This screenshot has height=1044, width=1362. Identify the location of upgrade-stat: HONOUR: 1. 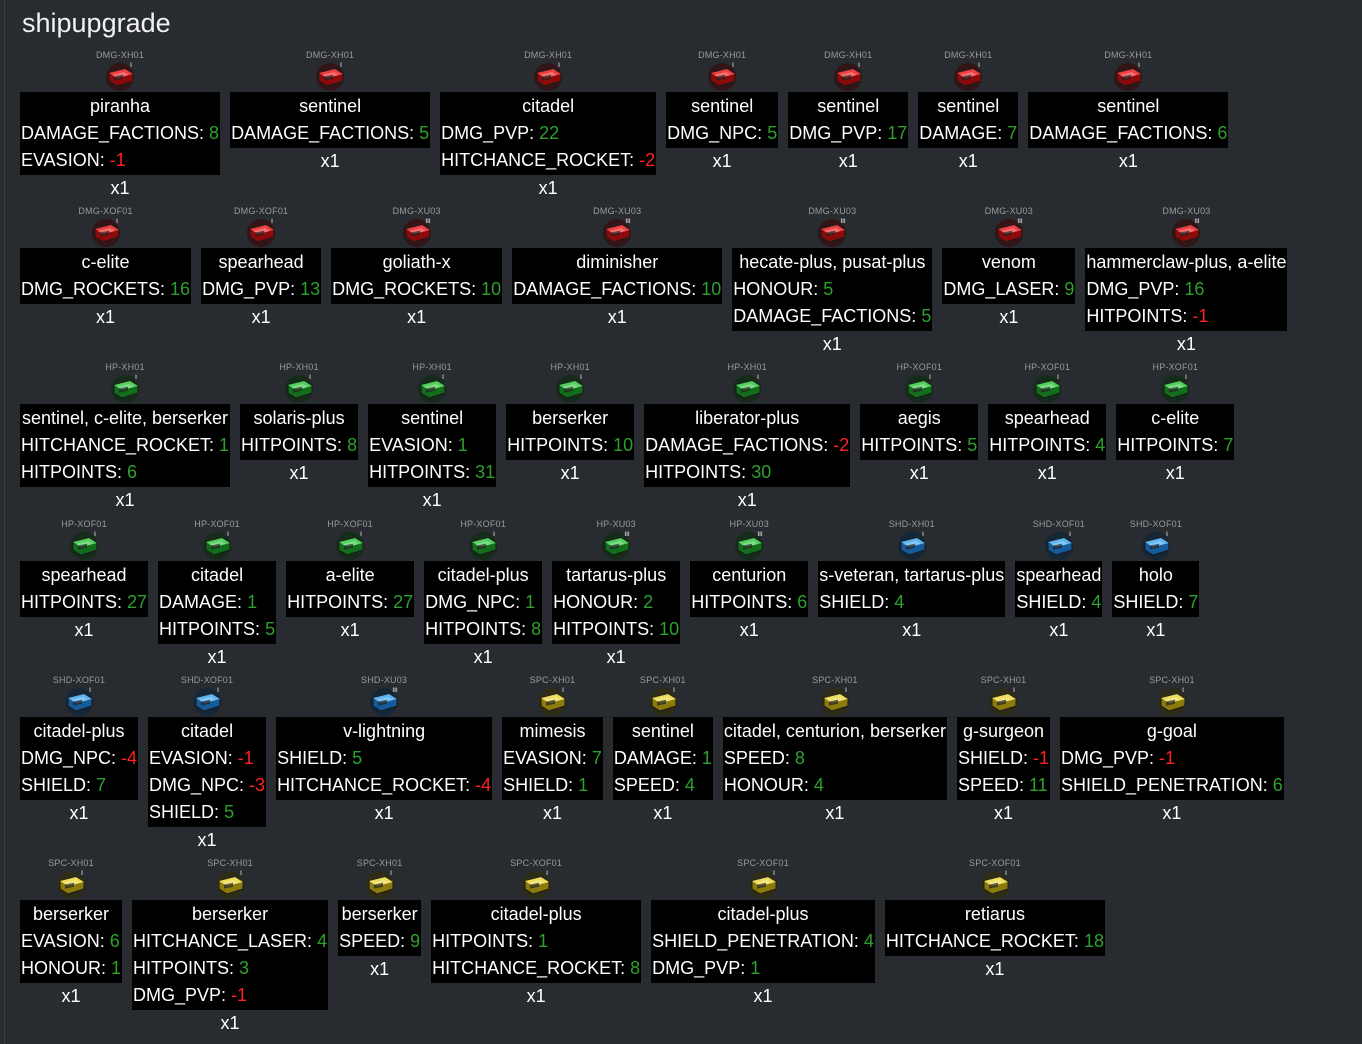
(71, 968).